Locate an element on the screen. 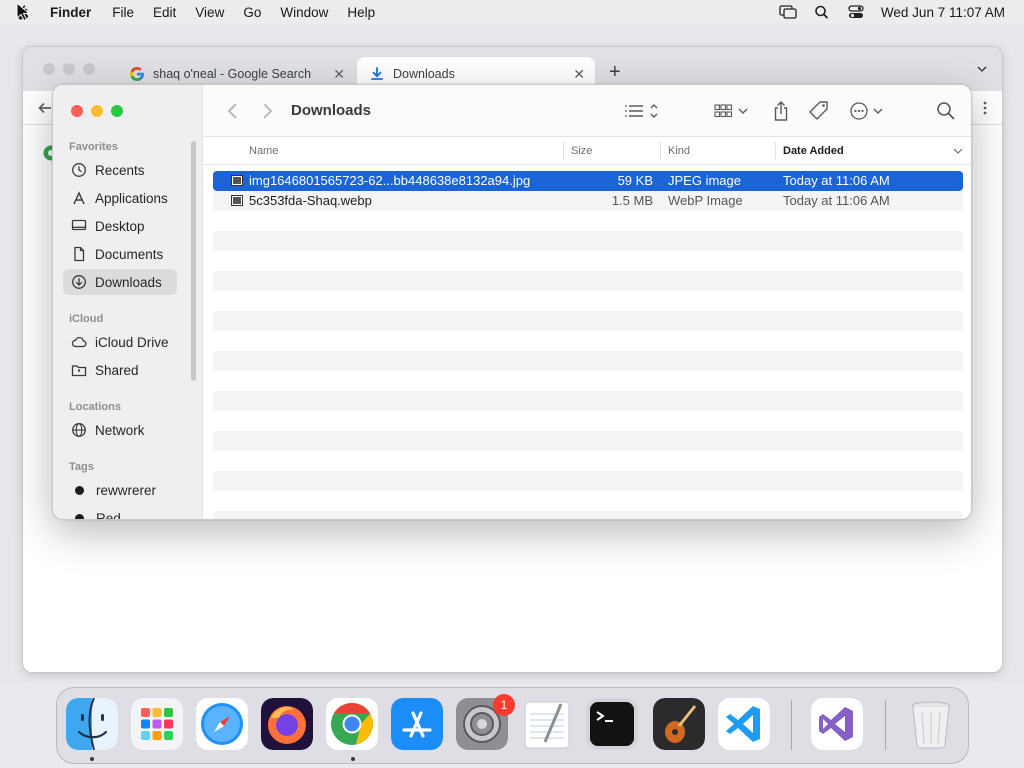  new-tab-plus-icon: + is located at coordinates (615, 72).